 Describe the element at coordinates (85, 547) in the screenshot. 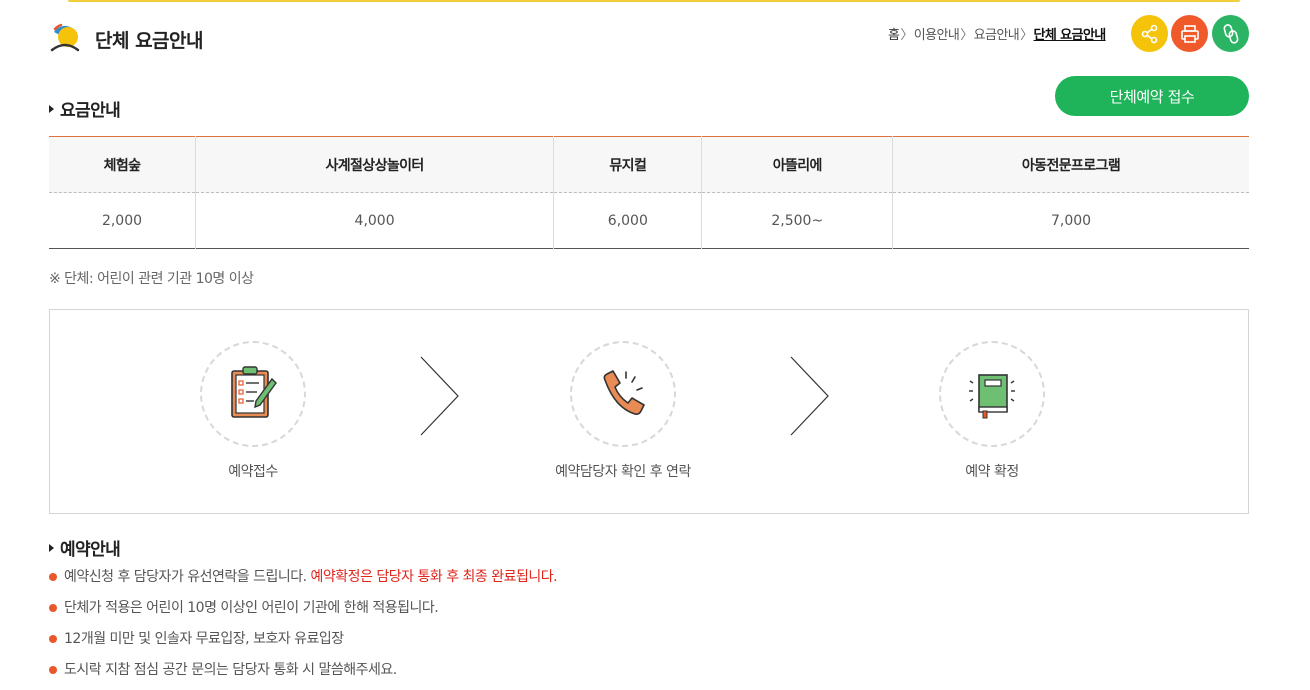

I see `guide-section-title: 예약안내` at that location.